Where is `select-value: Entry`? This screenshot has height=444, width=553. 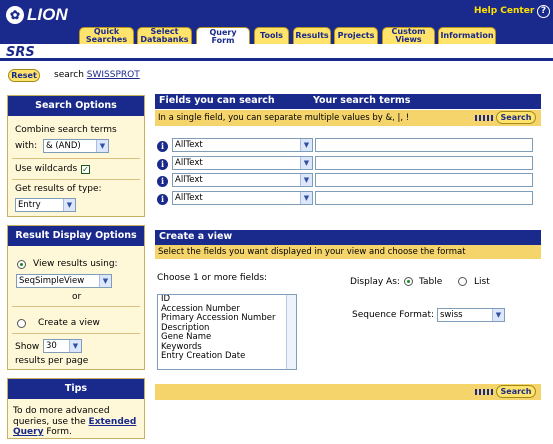 select-value: Entry is located at coordinates (29, 205).